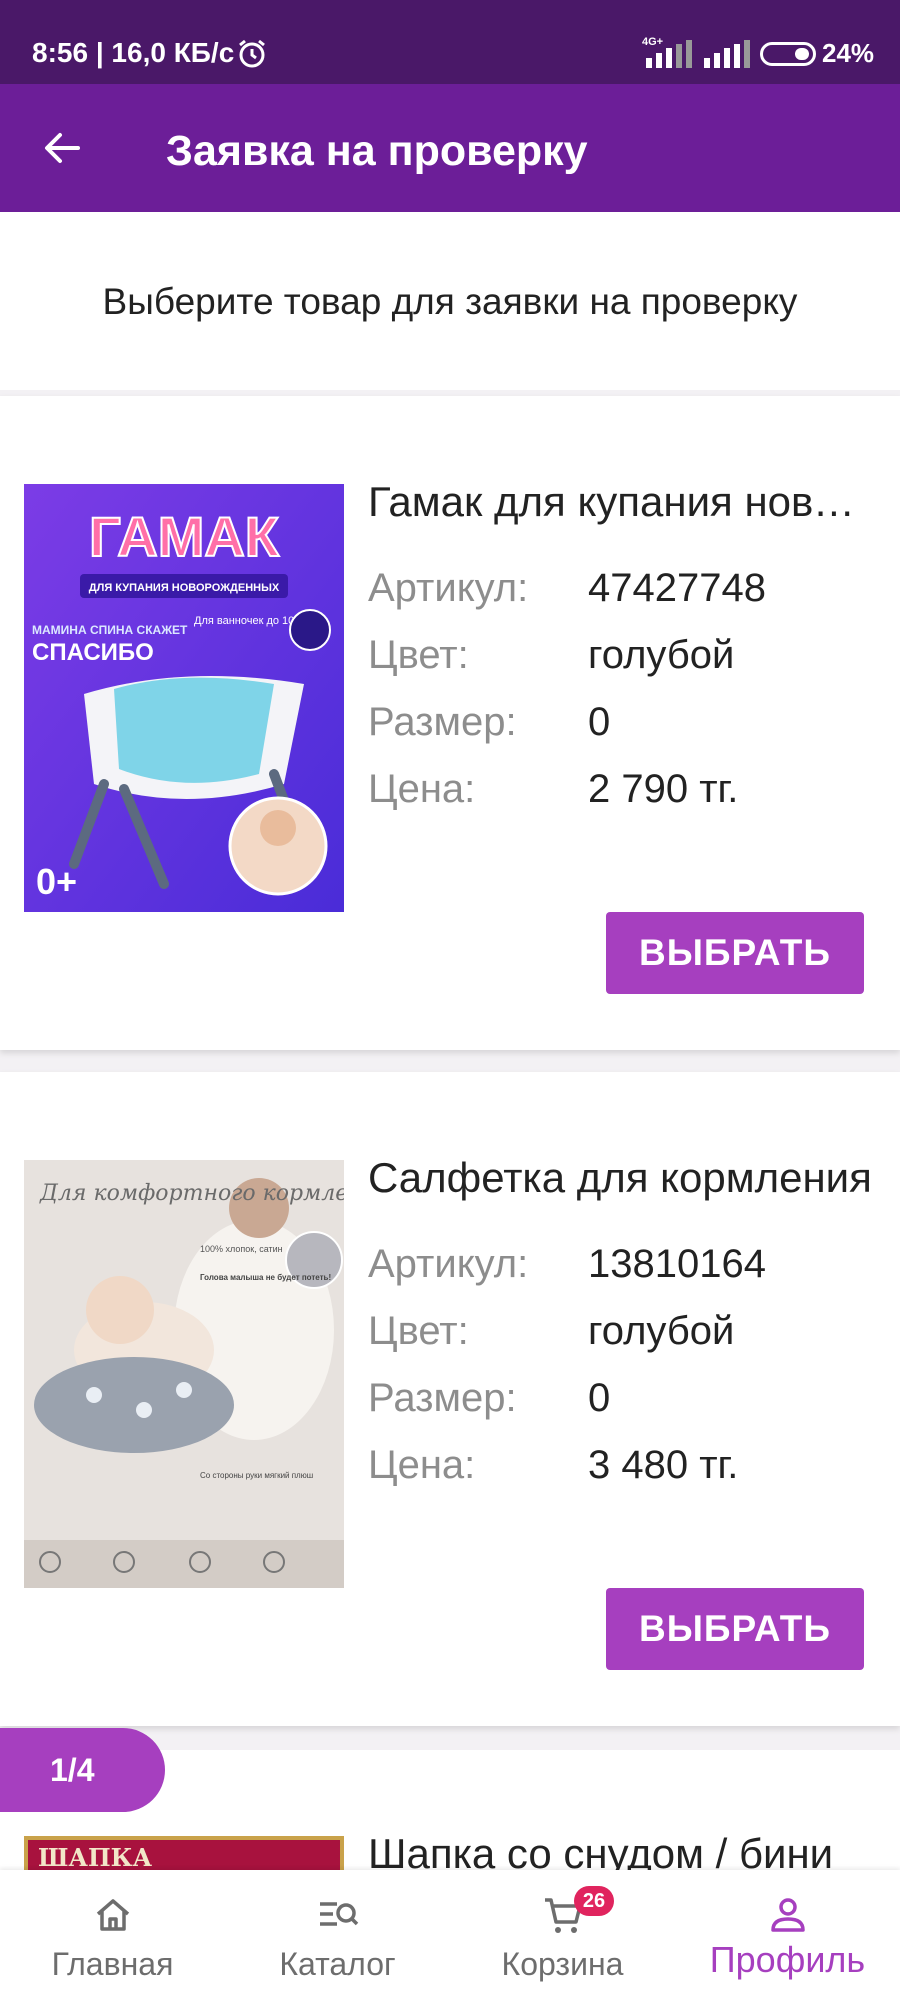 The height and width of the screenshot is (2000, 900). What do you see at coordinates (191, 1193) in the screenshot?
I see `image-title: Для комфортного кормления!` at bounding box center [191, 1193].